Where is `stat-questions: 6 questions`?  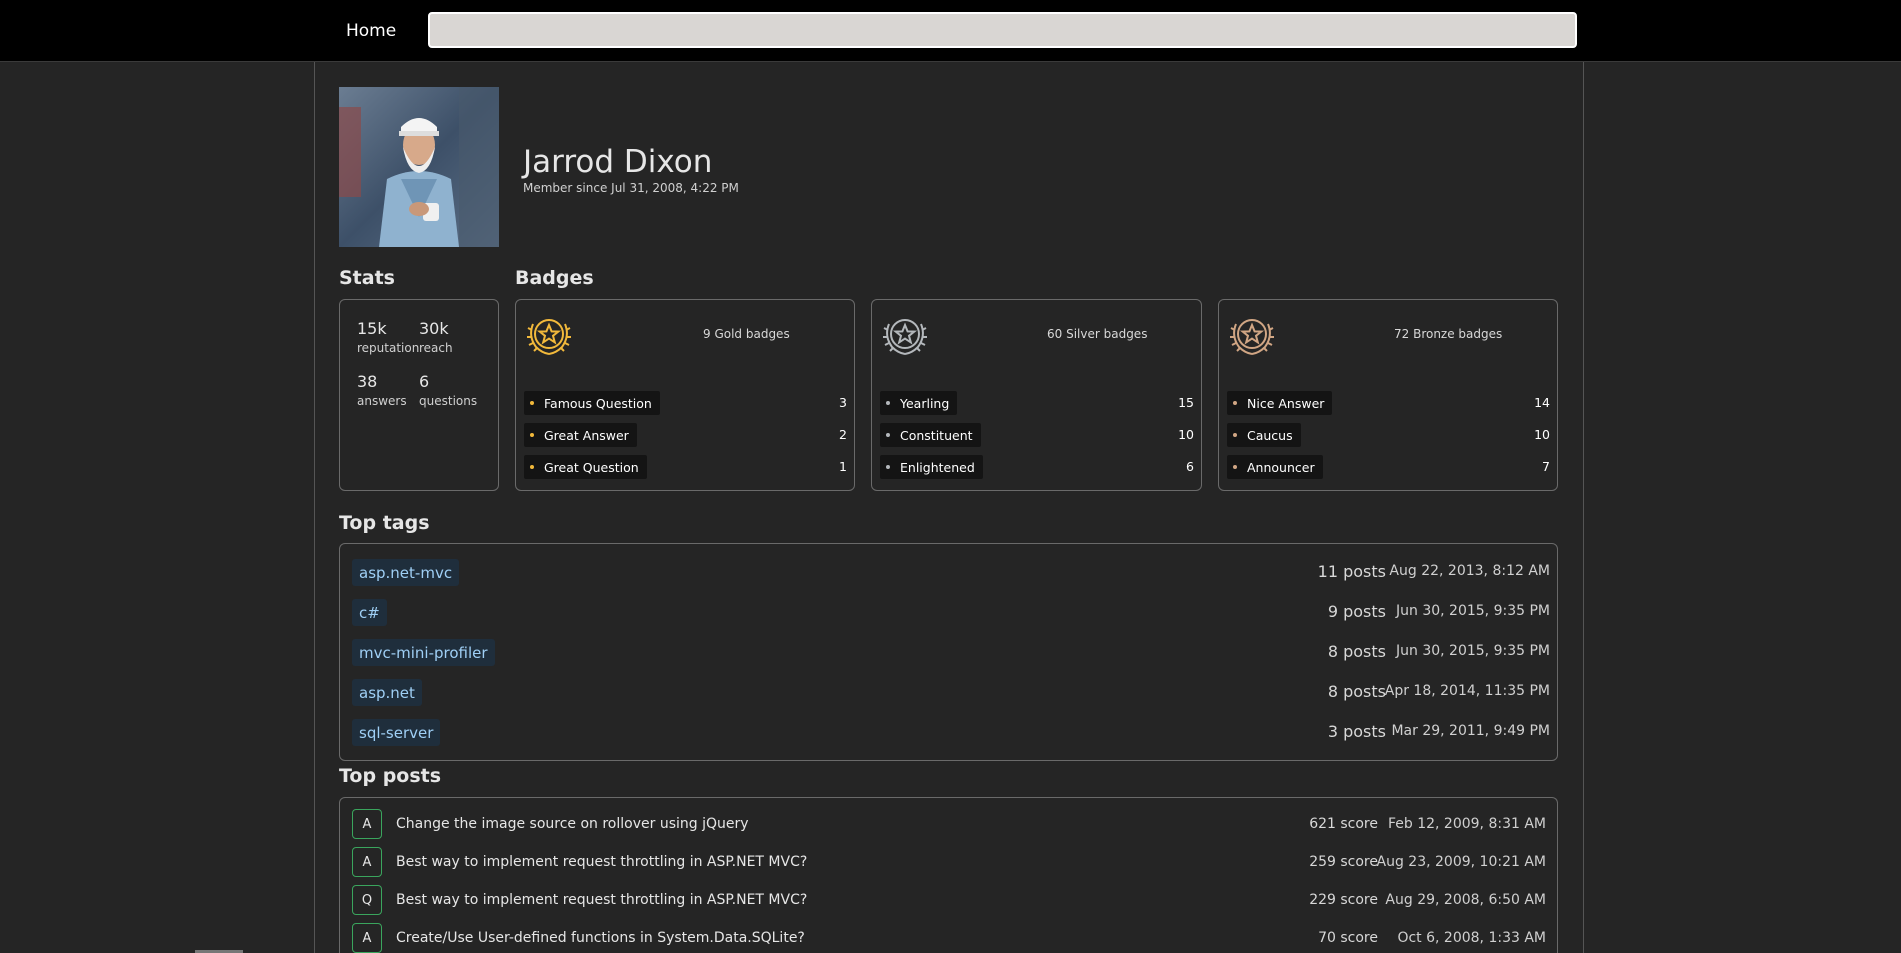 stat-questions: 6 questions is located at coordinates (448, 390).